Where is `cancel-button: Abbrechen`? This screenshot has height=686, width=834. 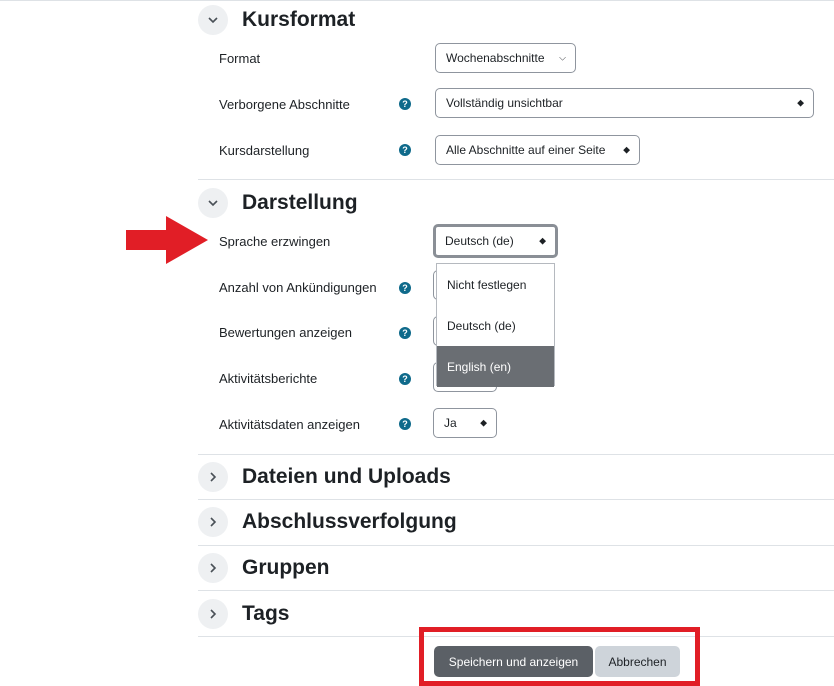
cancel-button: Abbrechen is located at coordinates (637, 661).